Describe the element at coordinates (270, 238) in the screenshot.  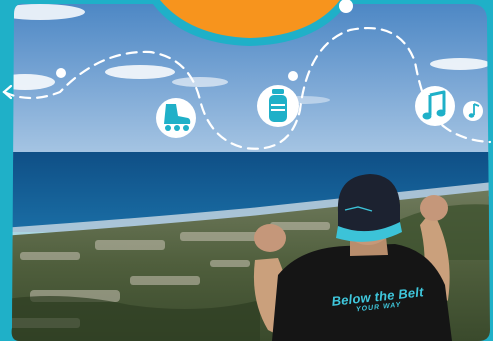
I see `left-fist` at that location.